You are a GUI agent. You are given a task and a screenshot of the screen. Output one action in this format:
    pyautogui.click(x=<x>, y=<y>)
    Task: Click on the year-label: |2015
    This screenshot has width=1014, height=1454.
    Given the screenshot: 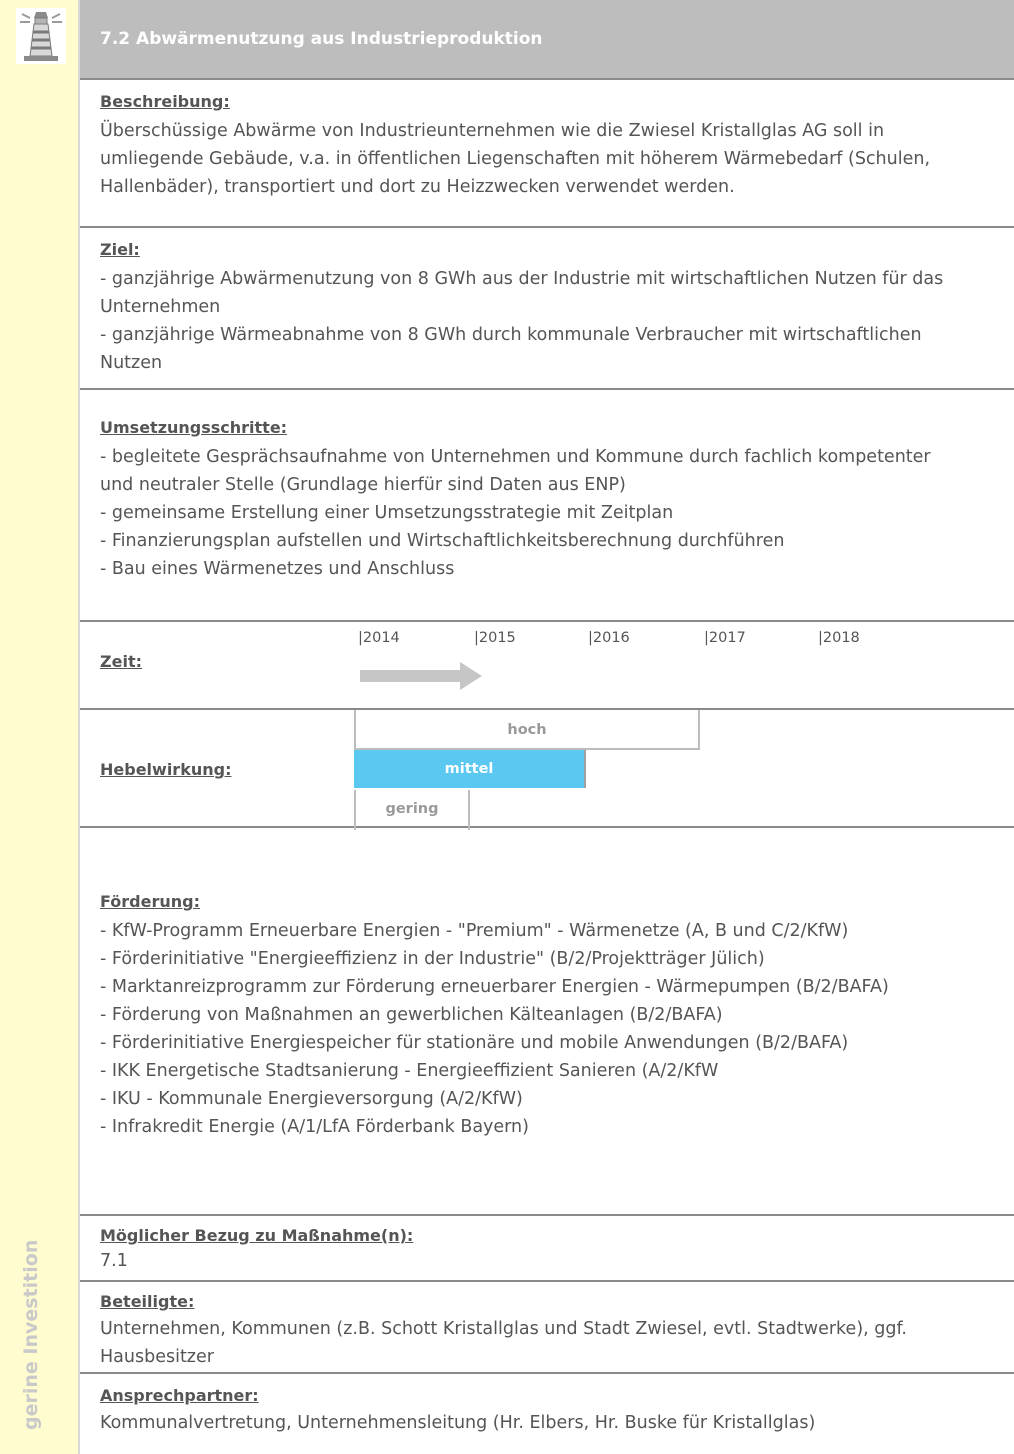 What is the action you would take?
    pyautogui.click(x=495, y=638)
    